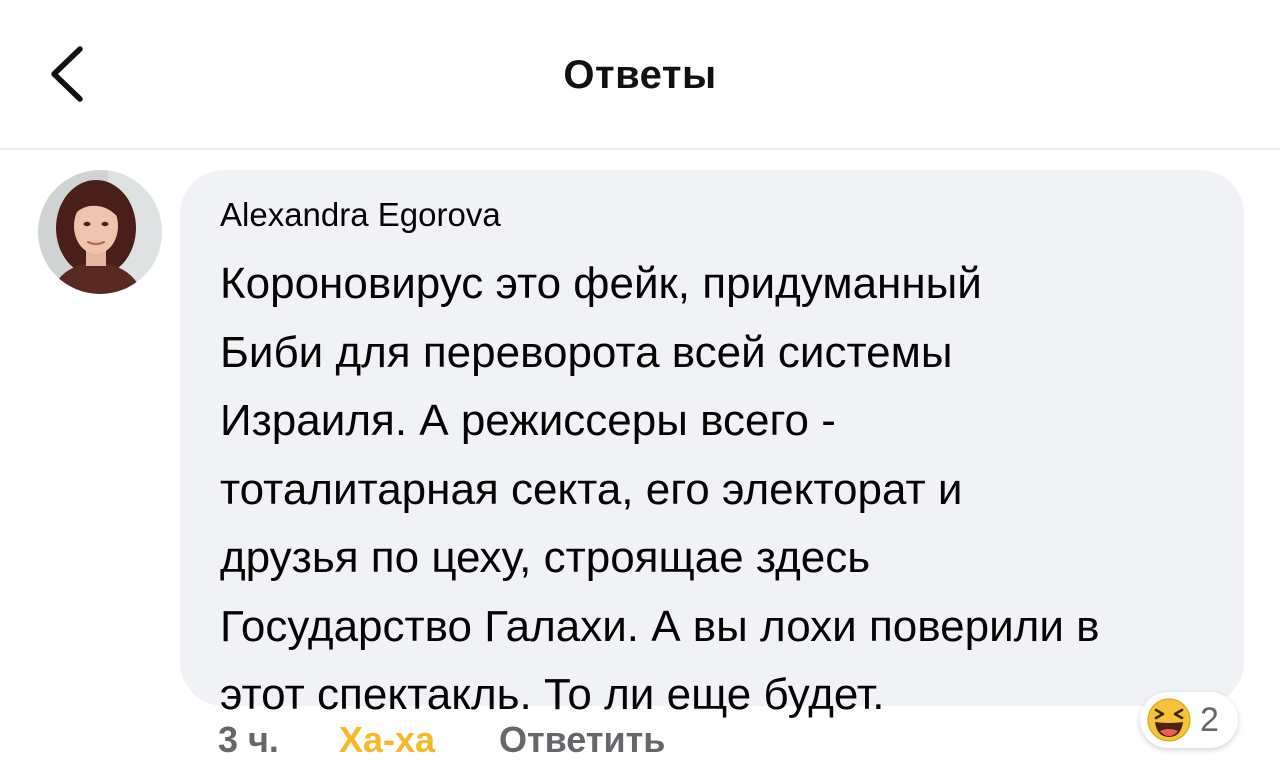 The height and width of the screenshot is (766, 1280). Describe the element at coordinates (248, 740) in the screenshot. I see `comment-time: 3 ч.` at that location.